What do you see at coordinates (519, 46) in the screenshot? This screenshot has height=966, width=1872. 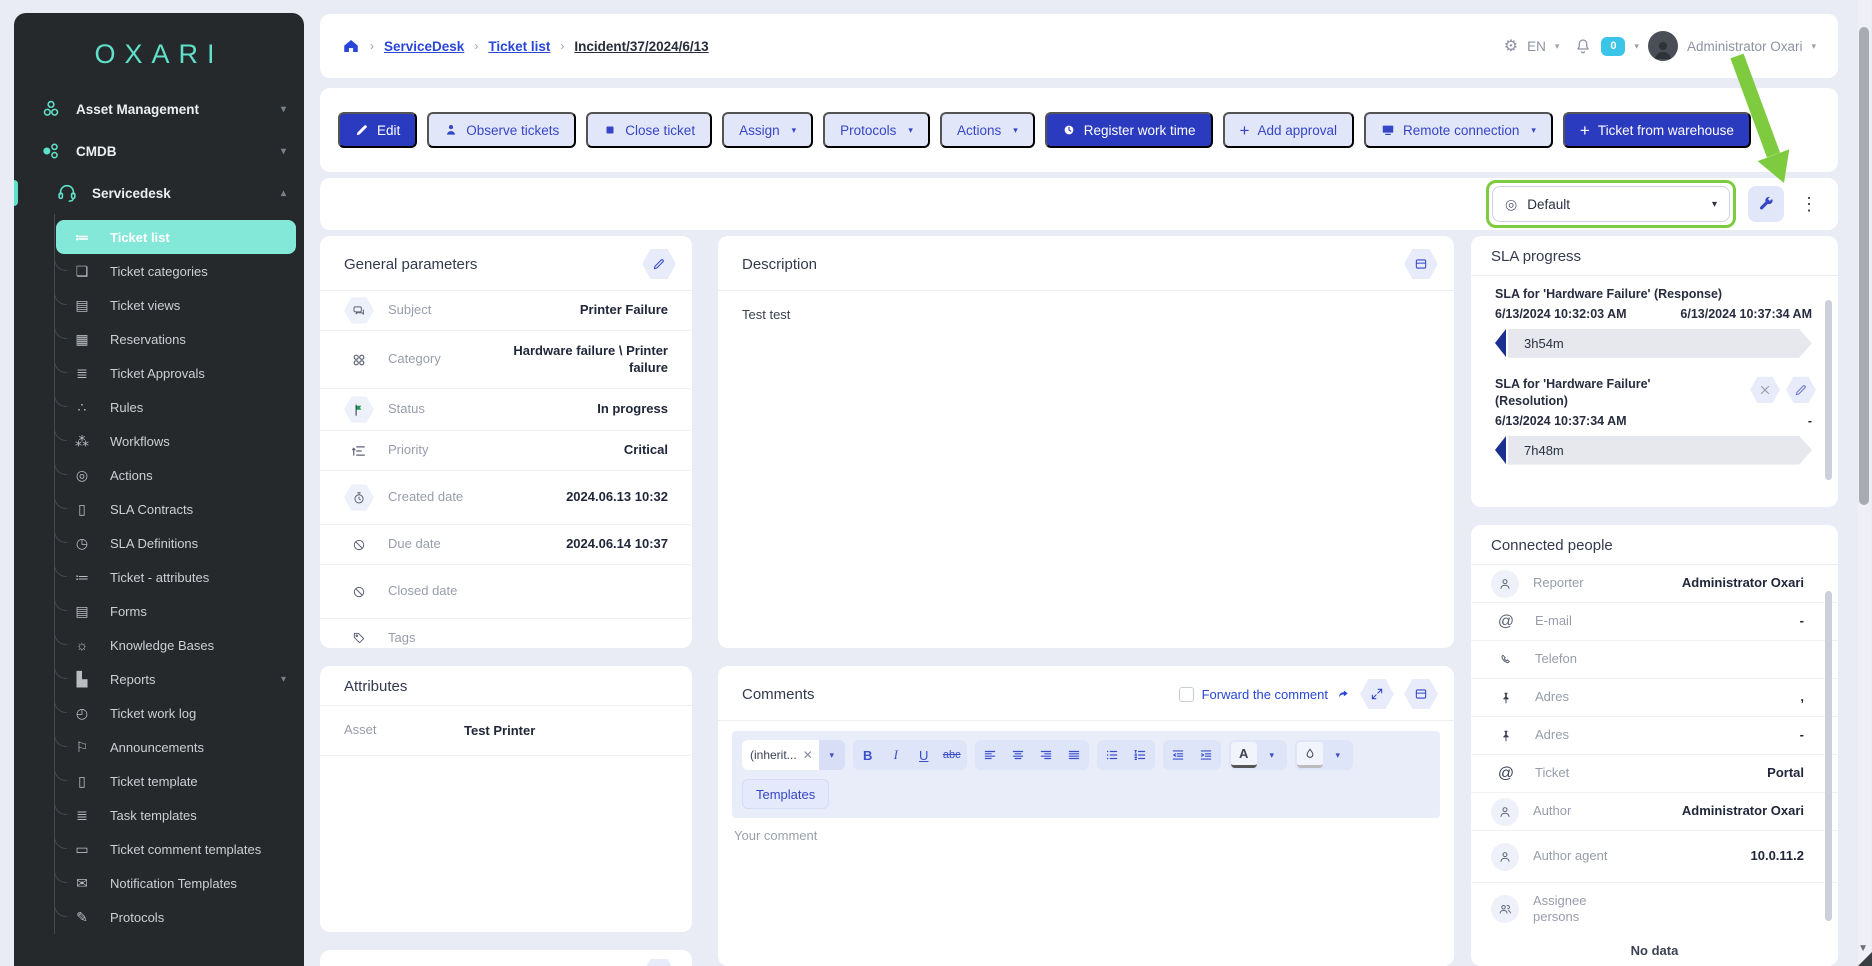 I see `breadcrumb-link-ticket-list: Ticket list` at bounding box center [519, 46].